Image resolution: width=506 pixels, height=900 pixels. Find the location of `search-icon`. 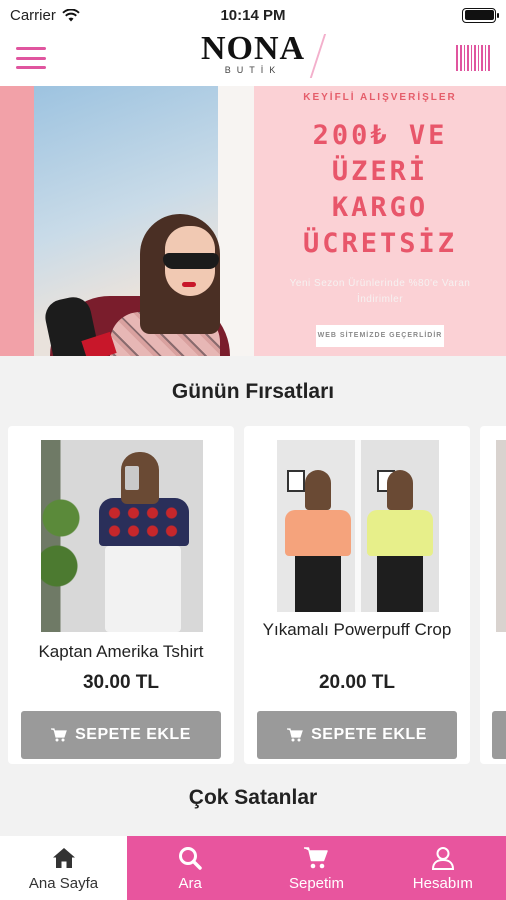

search-icon is located at coordinates (190, 858).